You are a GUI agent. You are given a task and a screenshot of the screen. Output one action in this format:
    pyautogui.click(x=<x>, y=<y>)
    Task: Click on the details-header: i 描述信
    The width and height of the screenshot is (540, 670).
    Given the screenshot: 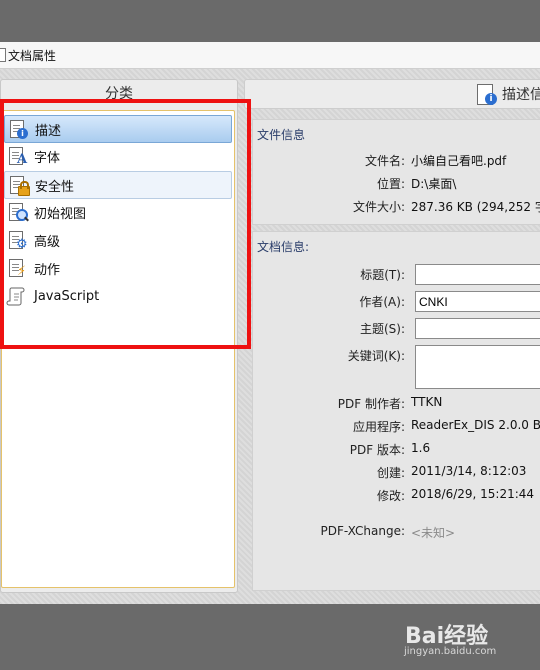 What is the action you would take?
    pyautogui.click(x=392, y=94)
    